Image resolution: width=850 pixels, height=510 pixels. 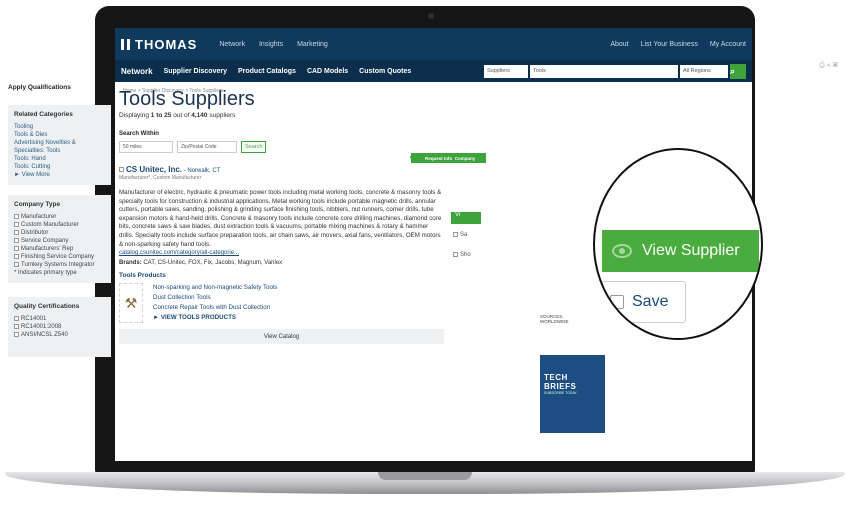 What do you see at coordinates (39, 87) in the screenshot?
I see `sidebar-heading: Apply Qualifications` at bounding box center [39, 87].